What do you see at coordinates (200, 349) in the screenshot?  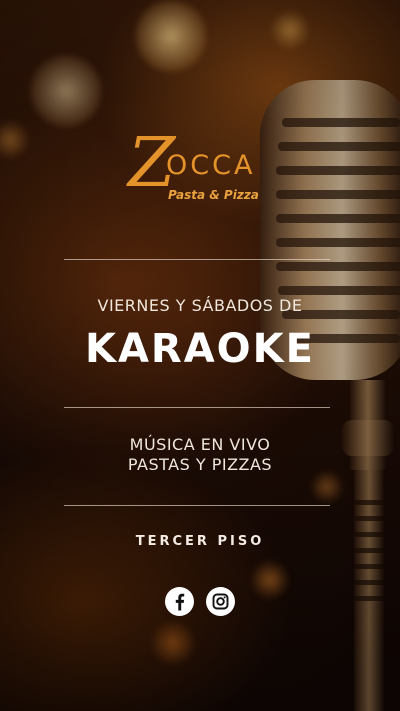 I see `event-title: KARAOKE` at bounding box center [200, 349].